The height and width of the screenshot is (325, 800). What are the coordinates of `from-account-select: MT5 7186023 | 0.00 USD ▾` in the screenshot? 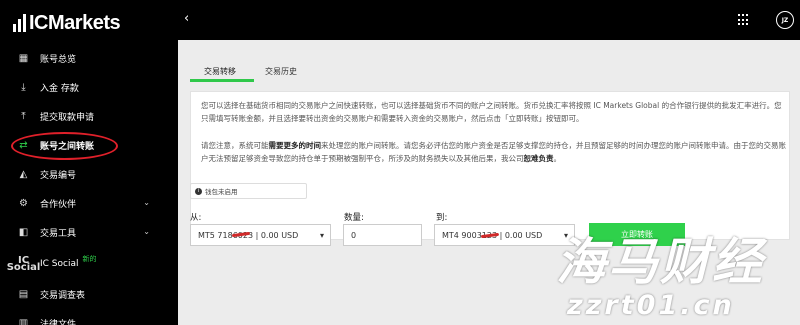 It's located at (260, 235).